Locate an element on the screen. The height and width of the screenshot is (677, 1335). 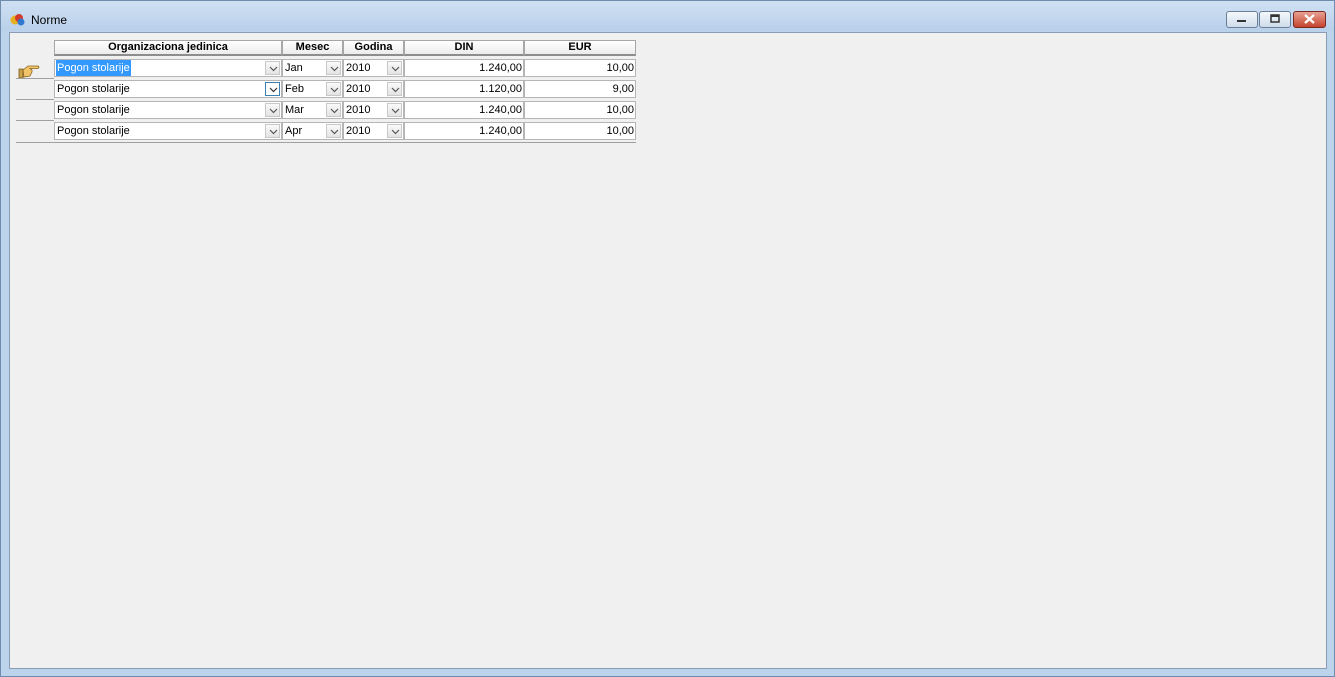
cell-text: Jan is located at coordinates (294, 68).